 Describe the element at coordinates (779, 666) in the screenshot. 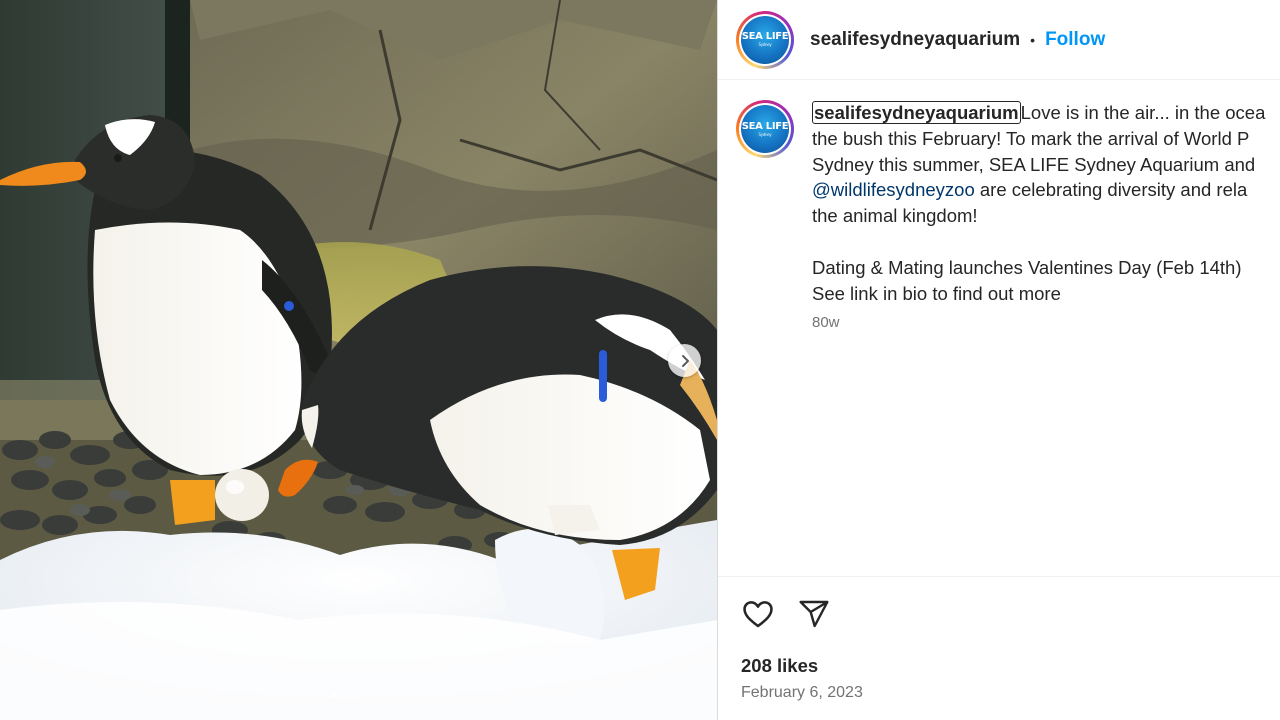

I see `likes-count: 208 likes` at that location.